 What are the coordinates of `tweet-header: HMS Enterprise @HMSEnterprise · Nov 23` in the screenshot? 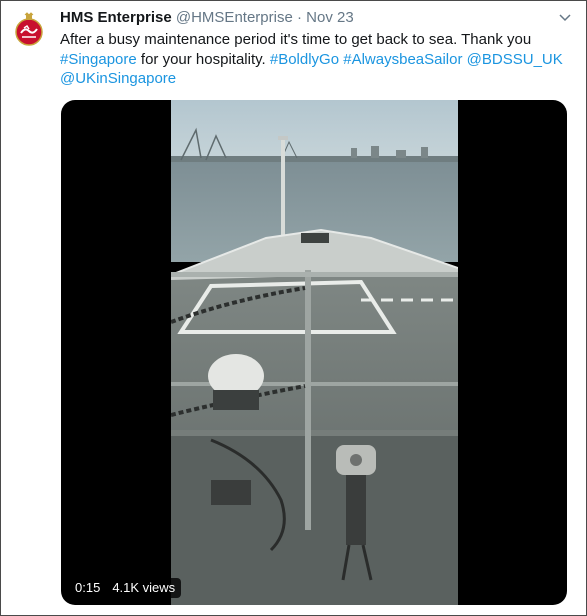 It's located at (308, 19).